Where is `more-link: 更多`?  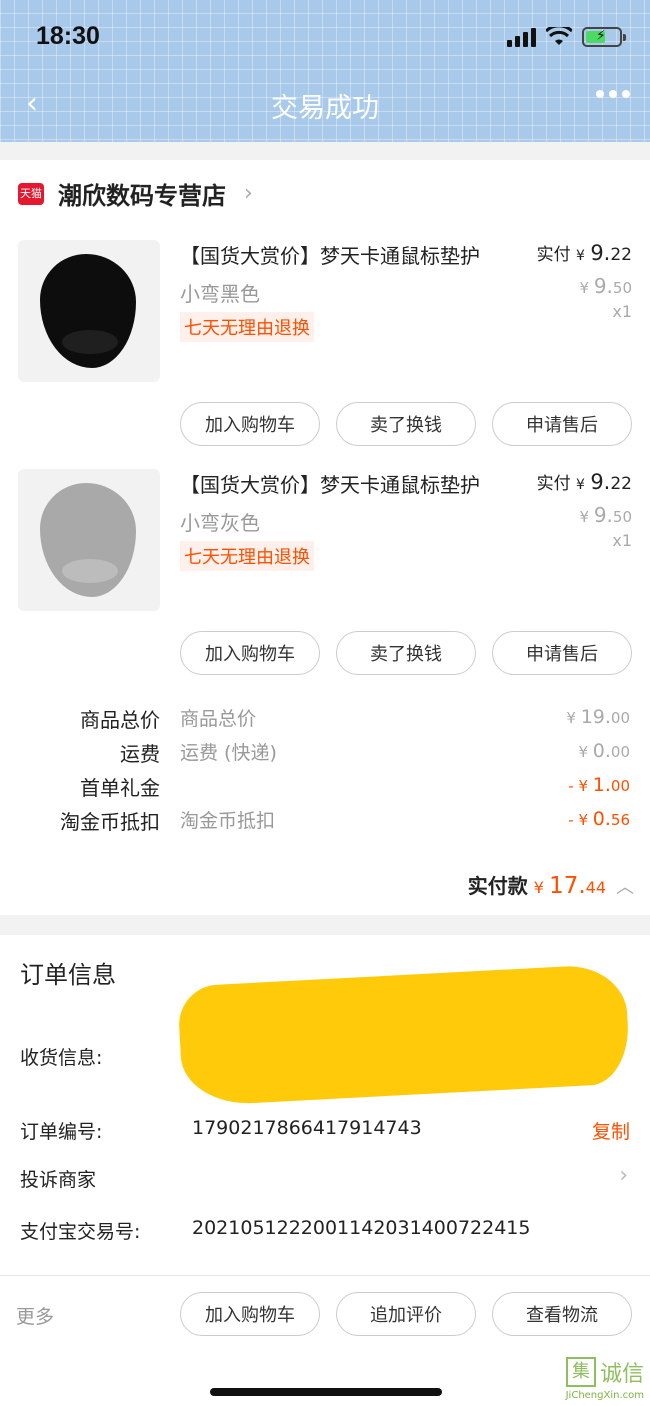 more-link: 更多 is located at coordinates (35, 1315).